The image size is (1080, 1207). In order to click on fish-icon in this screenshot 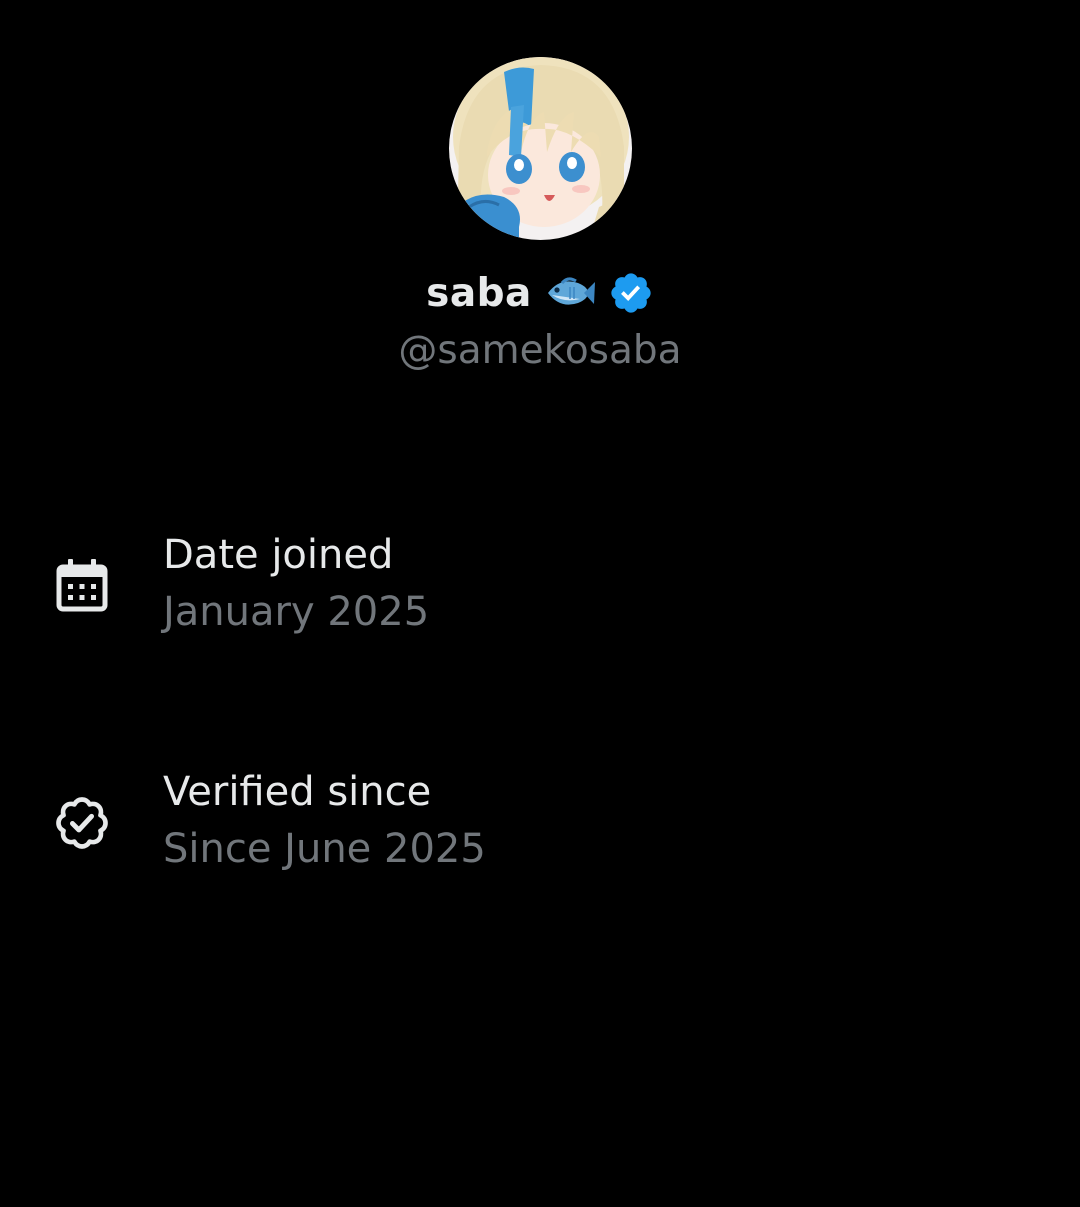, I will do `click(571, 291)`.